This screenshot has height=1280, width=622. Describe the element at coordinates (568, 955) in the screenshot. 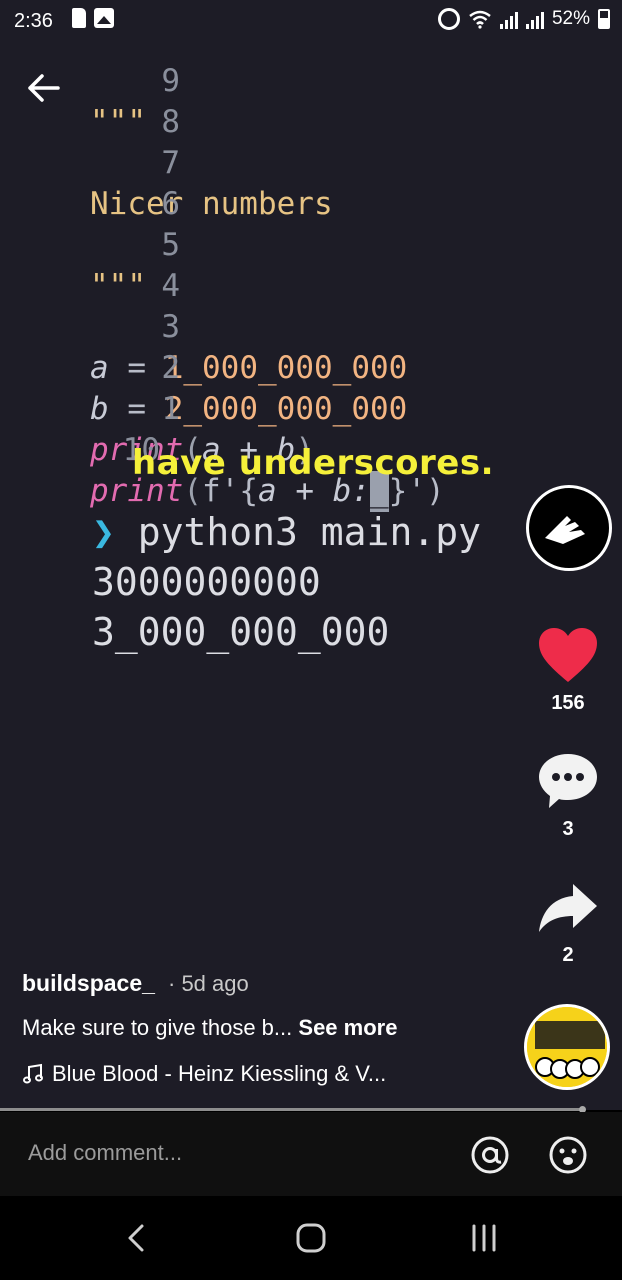

I see `share-count: 2` at that location.